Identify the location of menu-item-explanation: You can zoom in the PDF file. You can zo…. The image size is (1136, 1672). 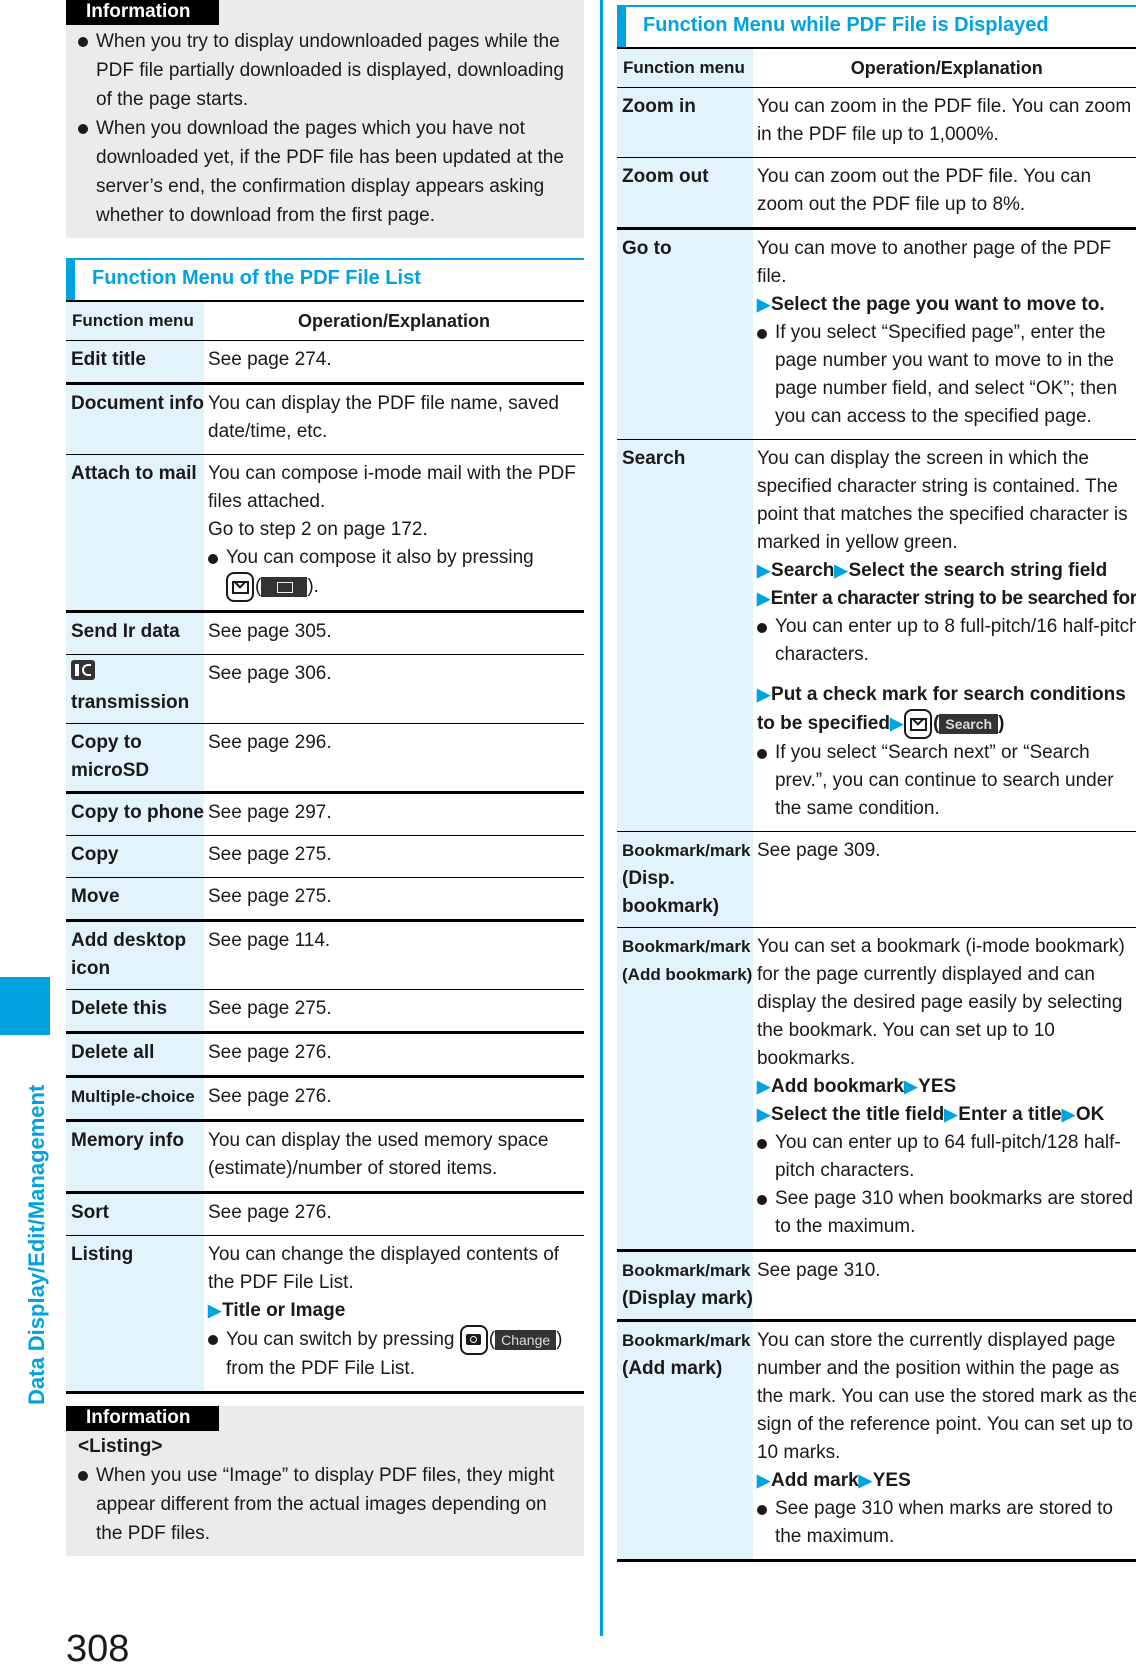
(944, 122).